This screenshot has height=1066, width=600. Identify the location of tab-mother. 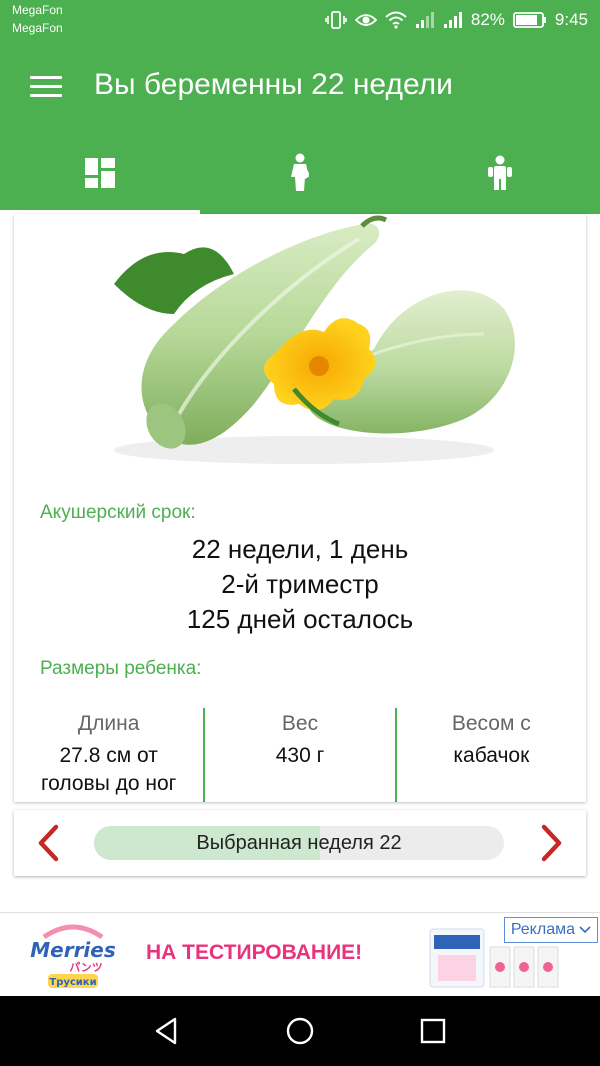
(300, 175).